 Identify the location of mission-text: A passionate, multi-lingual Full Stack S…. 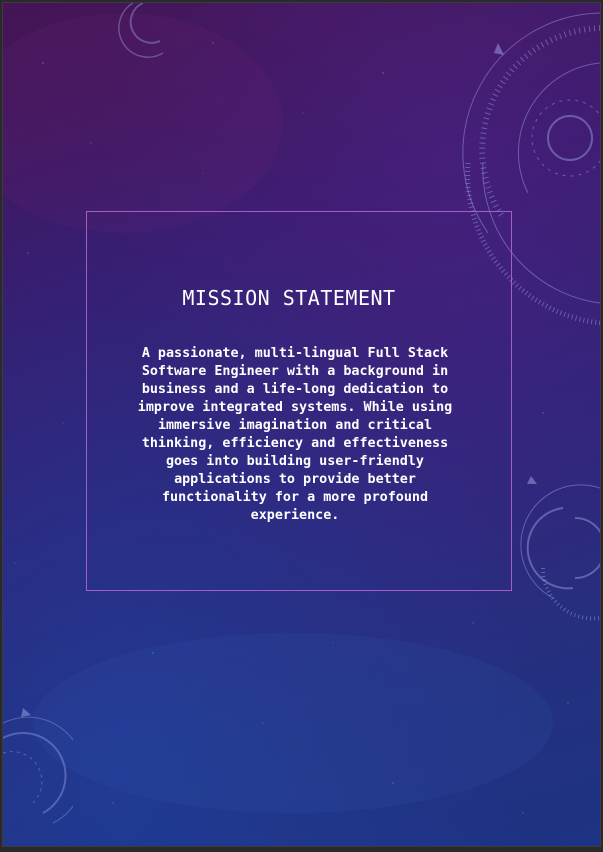
(295, 434).